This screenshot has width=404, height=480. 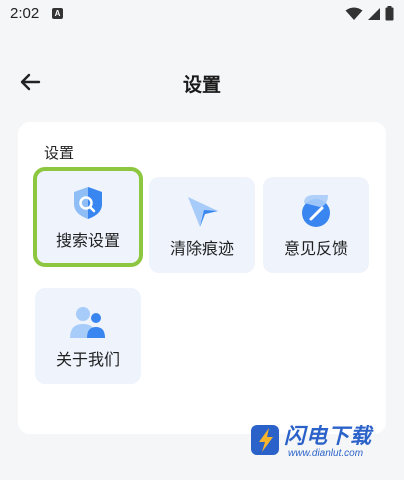 I want to click on wifi-icon, so click(x=354, y=13).